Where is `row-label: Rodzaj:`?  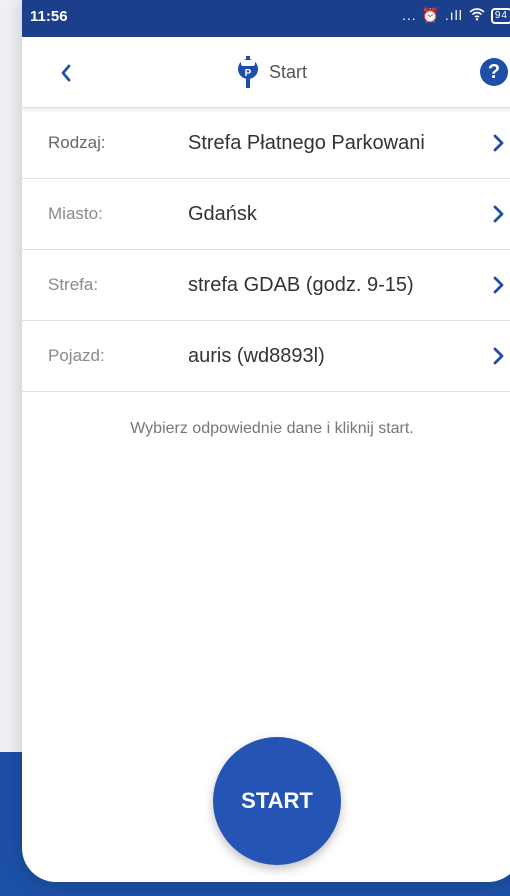
row-label: Rodzaj: is located at coordinates (77, 142).